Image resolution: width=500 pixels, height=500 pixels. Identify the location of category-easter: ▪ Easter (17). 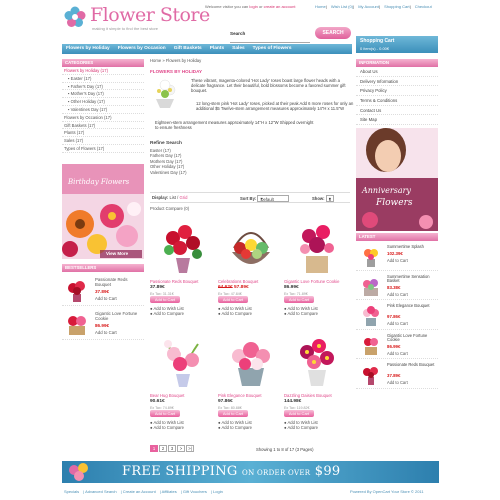
(103, 79).